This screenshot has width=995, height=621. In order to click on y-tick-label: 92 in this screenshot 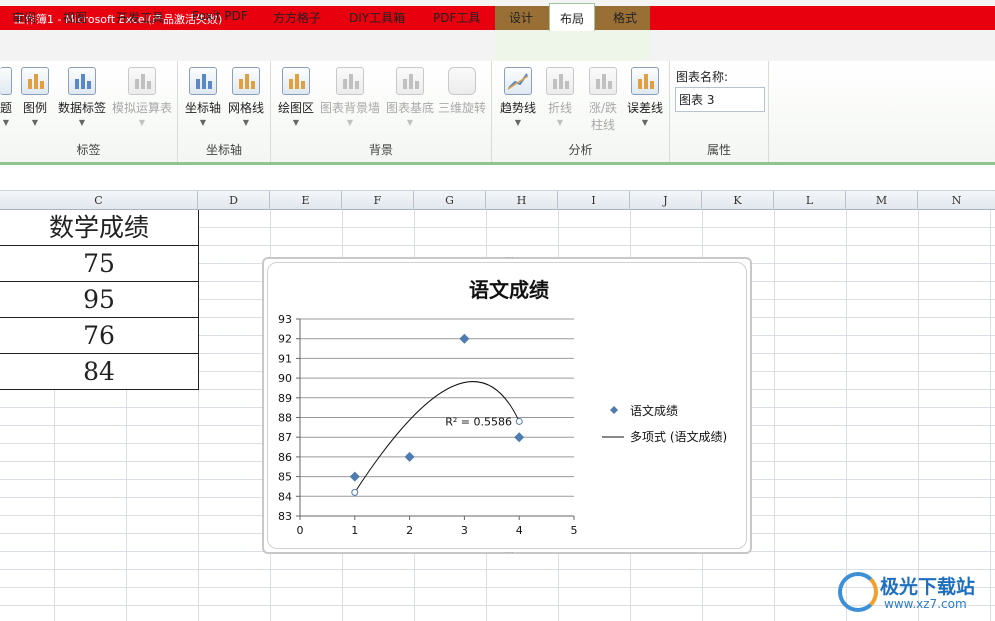, I will do `click(285, 339)`.